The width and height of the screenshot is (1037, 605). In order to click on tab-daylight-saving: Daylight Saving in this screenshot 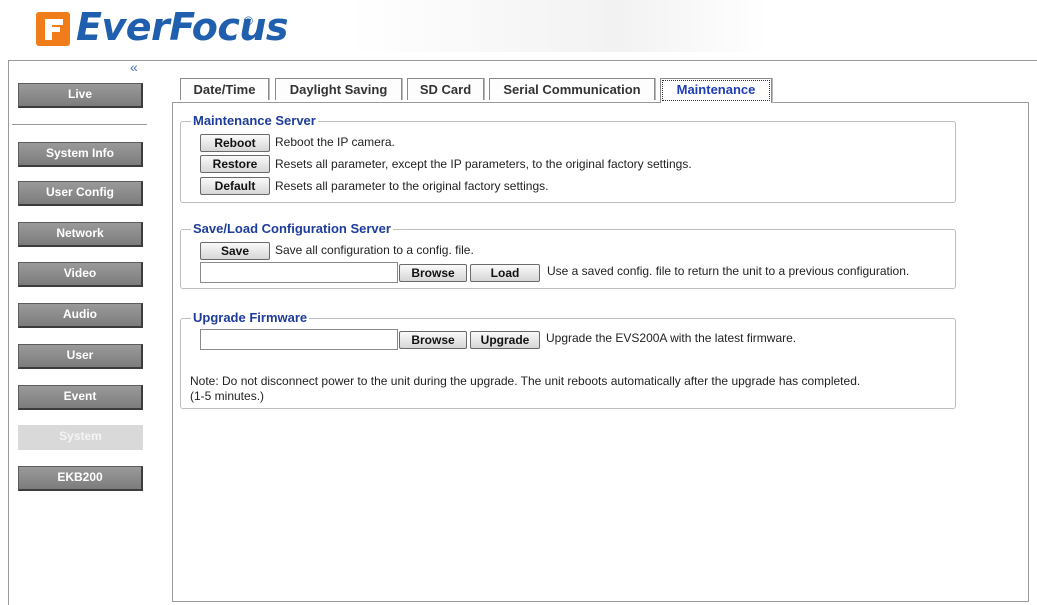, I will do `click(338, 89)`.